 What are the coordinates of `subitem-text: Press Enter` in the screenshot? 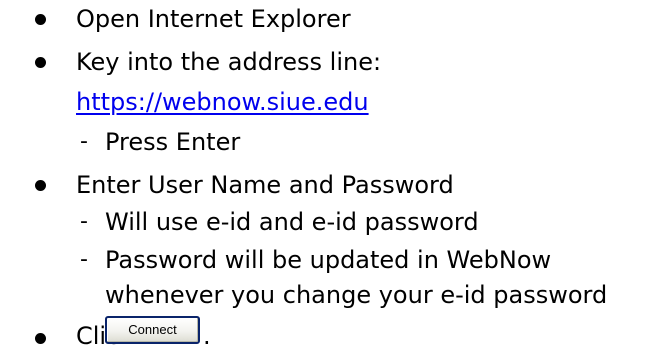 It's located at (173, 142).